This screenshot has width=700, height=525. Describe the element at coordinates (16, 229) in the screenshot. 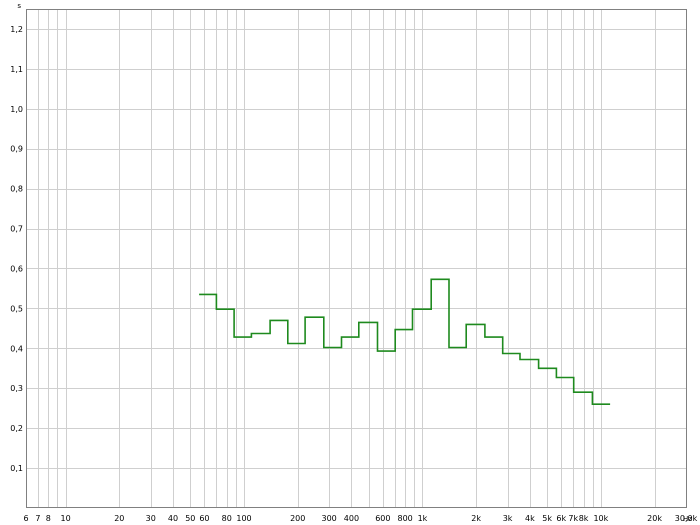

I see `y-tick-label: 0,7` at that location.